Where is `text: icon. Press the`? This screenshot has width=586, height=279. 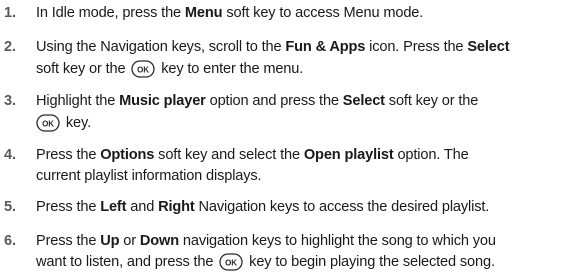 text: icon. Press the is located at coordinates (416, 47).